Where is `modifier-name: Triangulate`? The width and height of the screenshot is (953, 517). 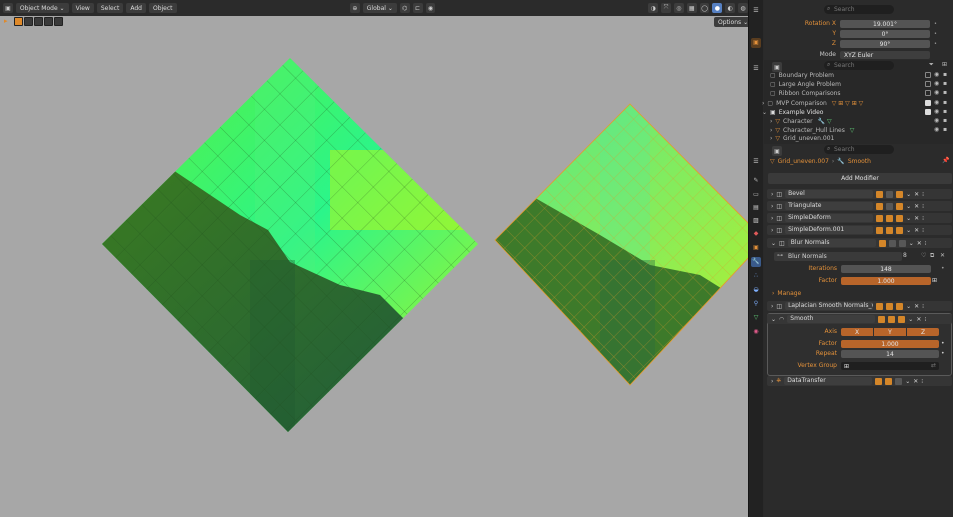 modifier-name: Triangulate is located at coordinates (829, 206).